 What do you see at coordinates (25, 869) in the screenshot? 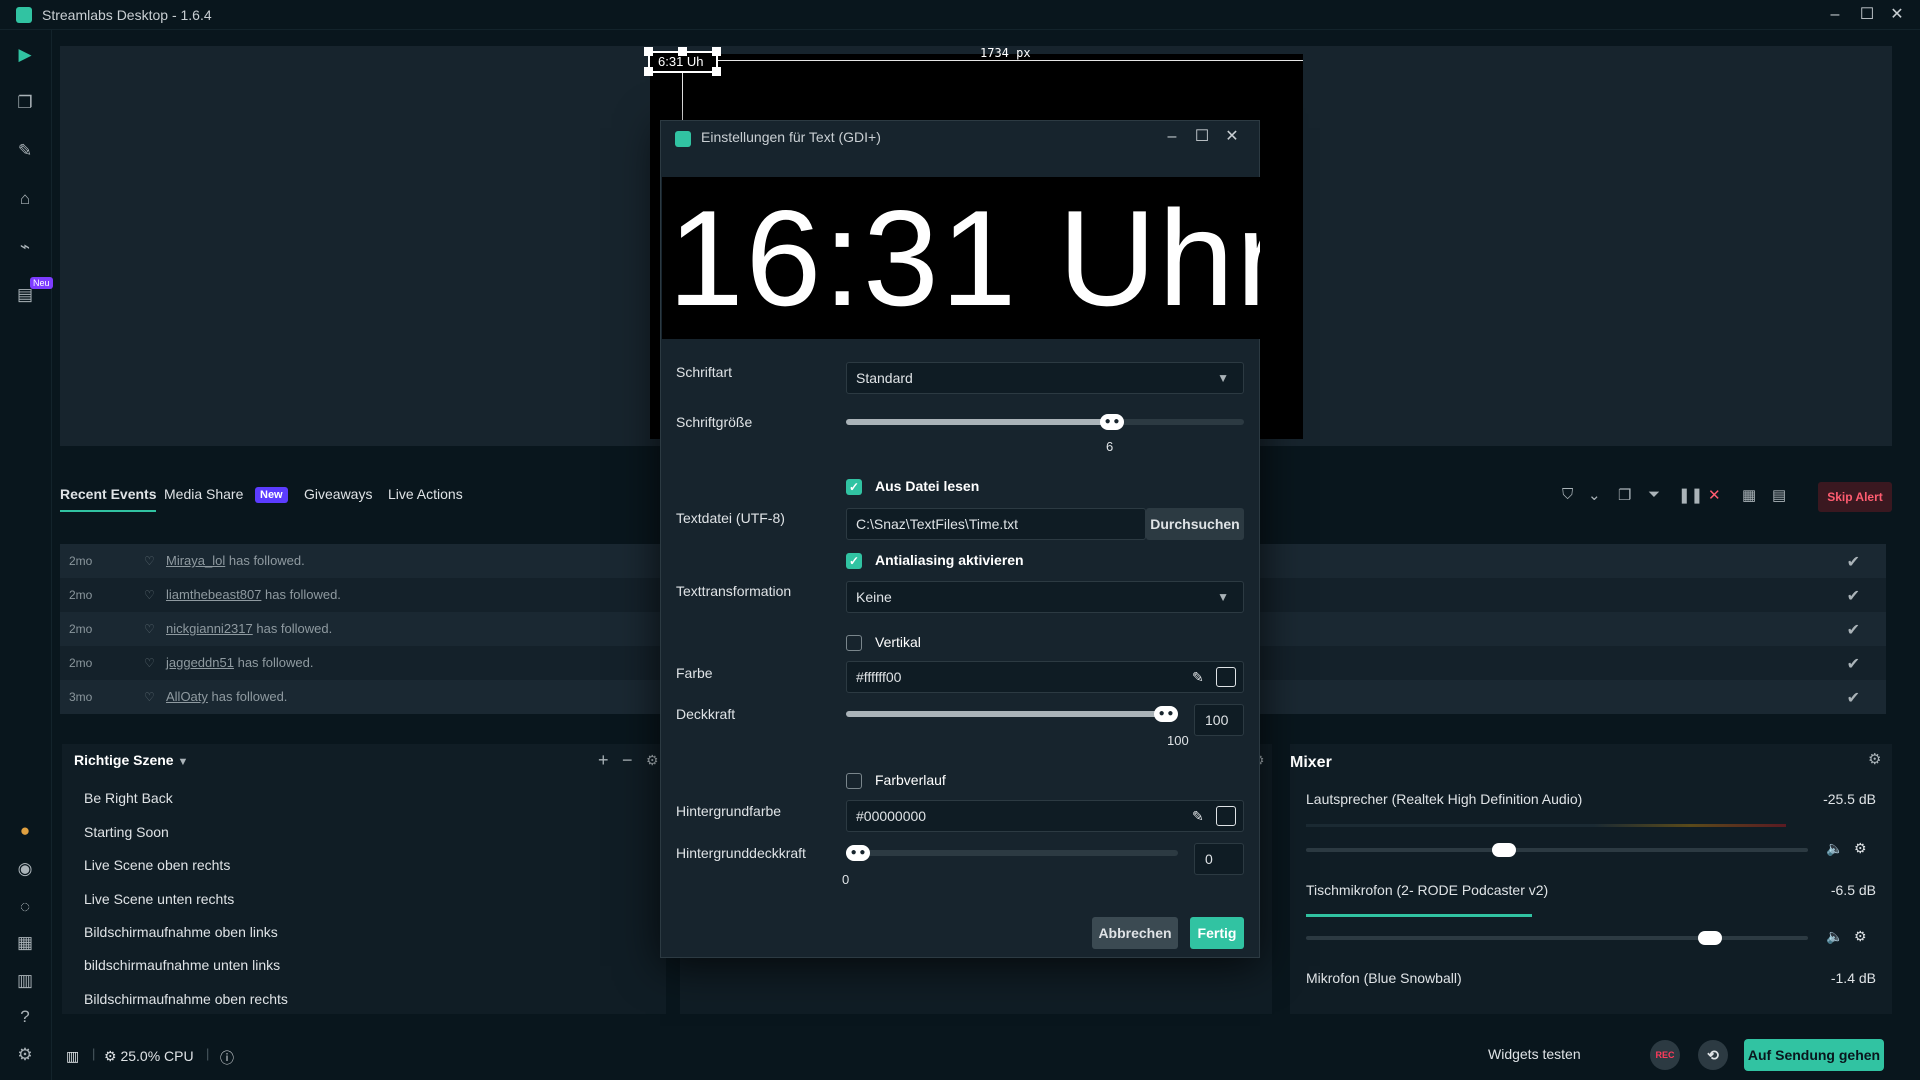
I see `streamlabels-icon: ◉` at bounding box center [25, 869].